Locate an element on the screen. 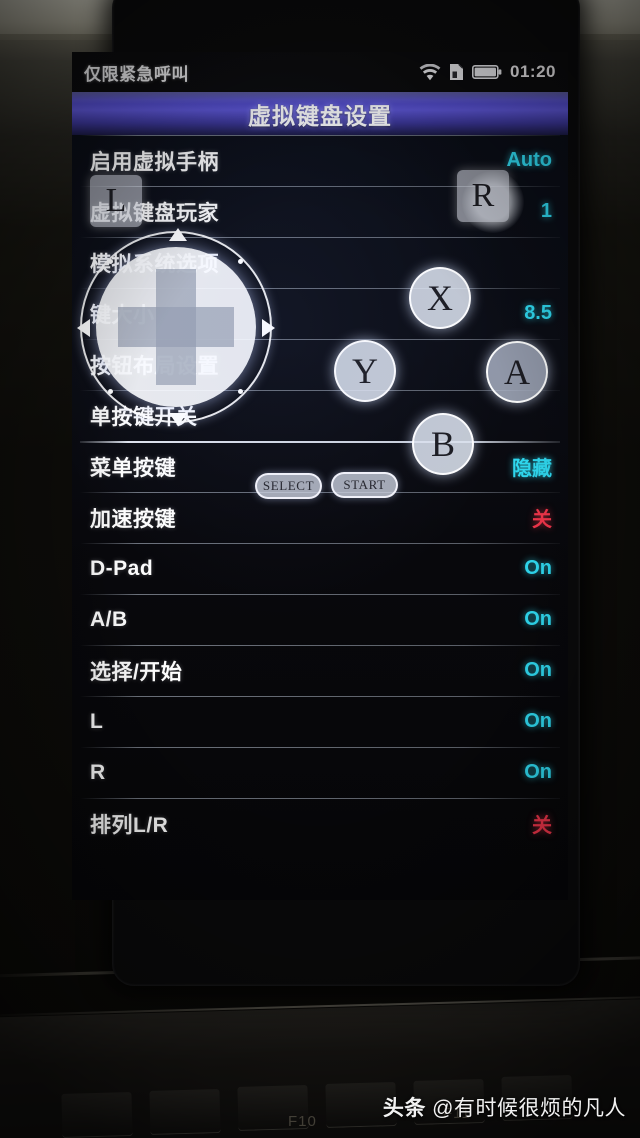  row-label: A/B is located at coordinates (109, 619).